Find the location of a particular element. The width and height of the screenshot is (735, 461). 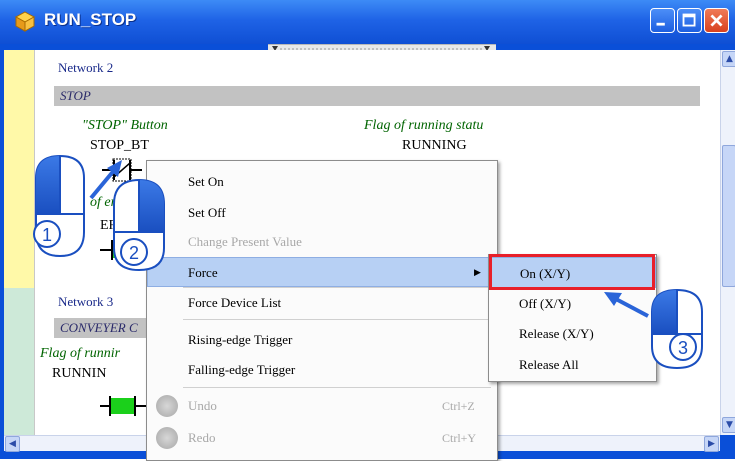

step-3-label: 3 is located at coordinates (683, 348).